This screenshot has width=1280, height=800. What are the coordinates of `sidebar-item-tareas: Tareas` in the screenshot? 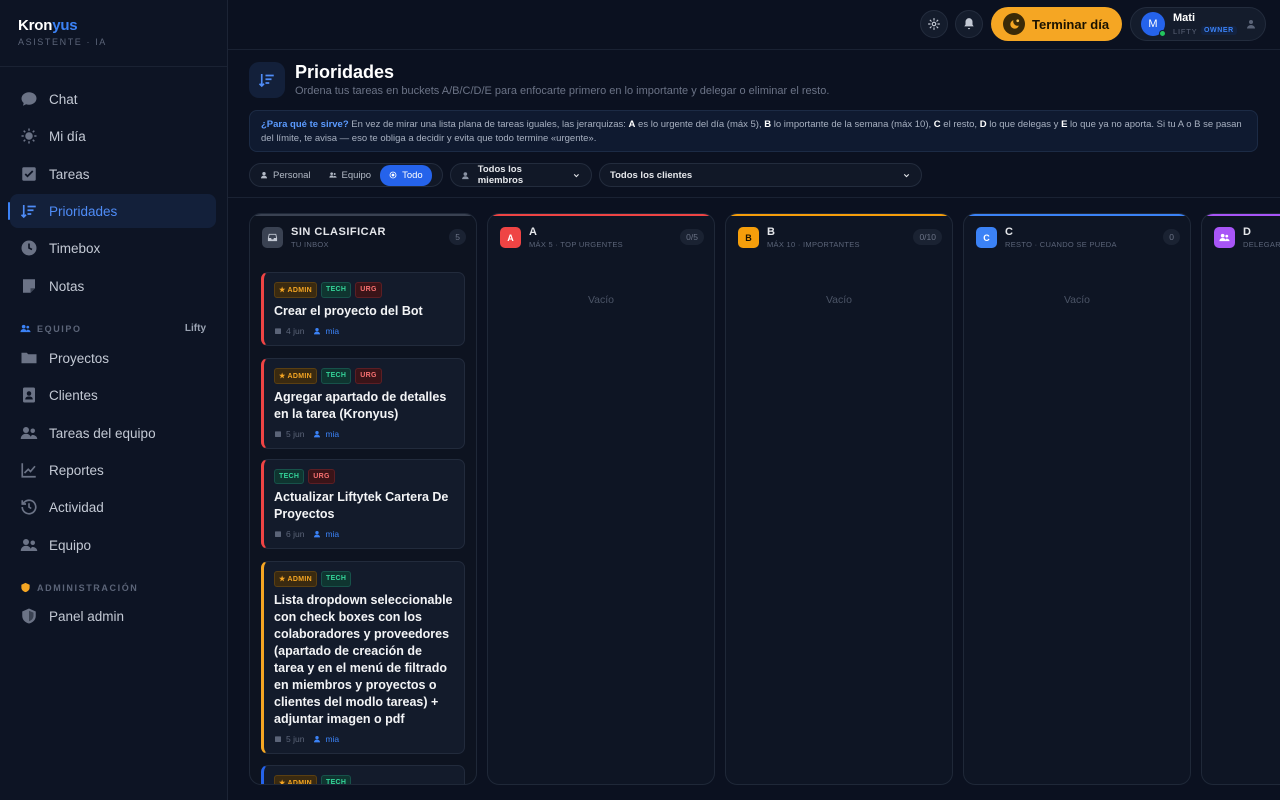 It's located at (113, 174).